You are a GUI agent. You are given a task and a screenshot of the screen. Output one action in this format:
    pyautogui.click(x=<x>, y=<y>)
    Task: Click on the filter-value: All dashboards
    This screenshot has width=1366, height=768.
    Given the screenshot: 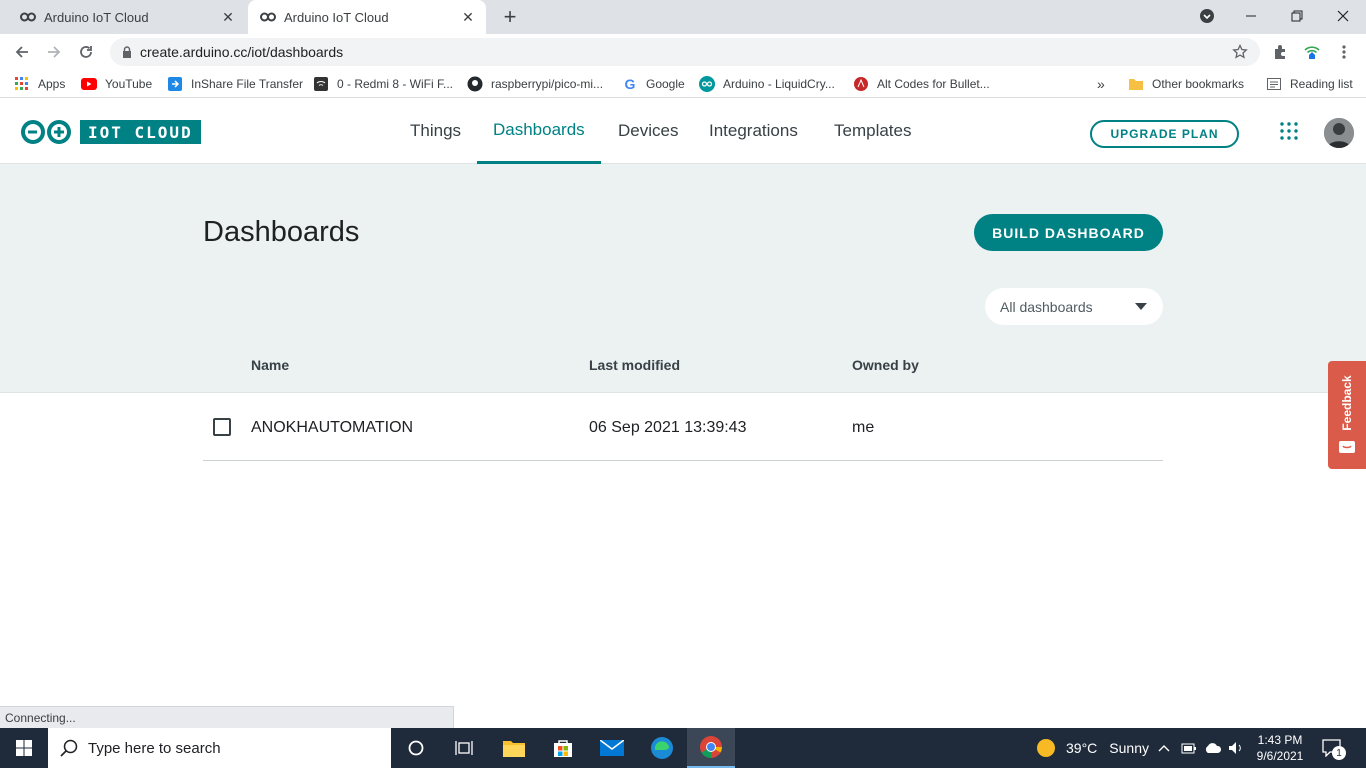 What is the action you would take?
    pyautogui.click(x=1046, y=306)
    